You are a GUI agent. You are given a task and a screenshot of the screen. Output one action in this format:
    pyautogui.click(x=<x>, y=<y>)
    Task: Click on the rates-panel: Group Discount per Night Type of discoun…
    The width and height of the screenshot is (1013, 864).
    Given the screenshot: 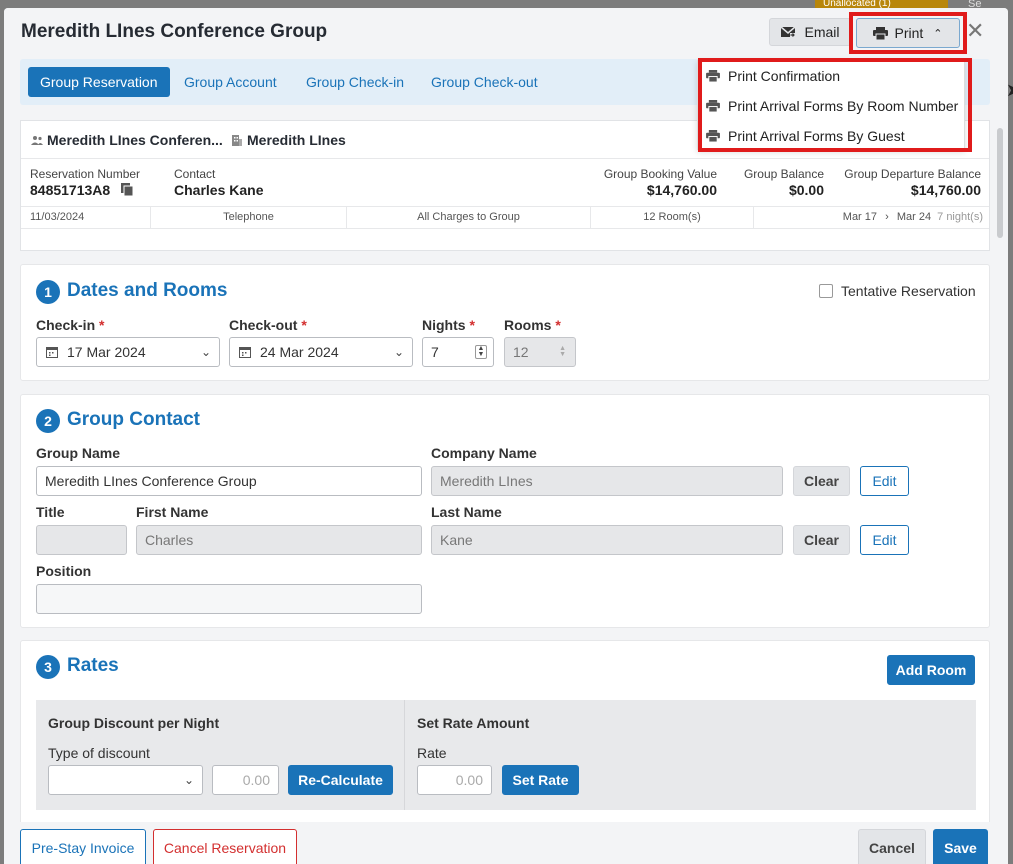 What is the action you would take?
    pyautogui.click(x=506, y=755)
    